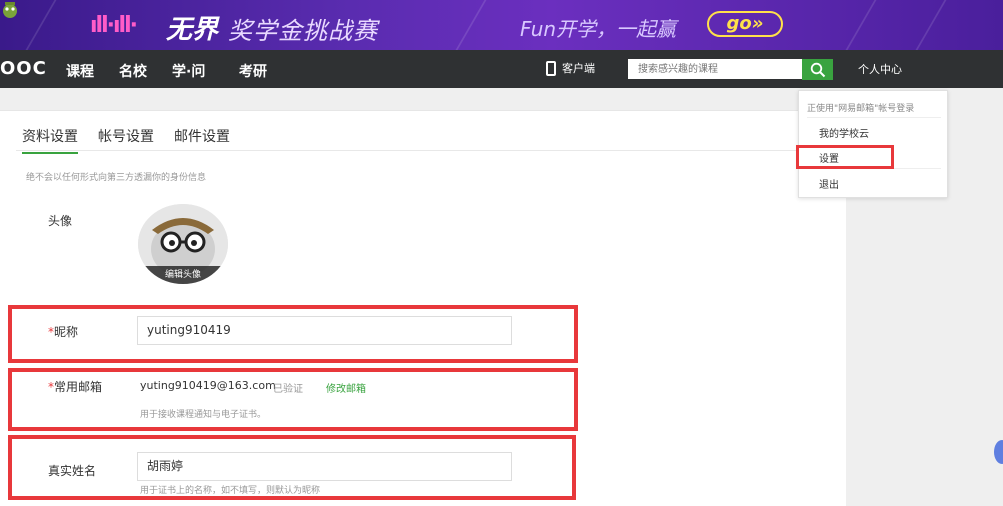  What do you see at coordinates (230, 491) in the screenshot?
I see `realname-hint: 用于证书上的名称，如不填写，则默认为昵称` at bounding box center [230, 491].